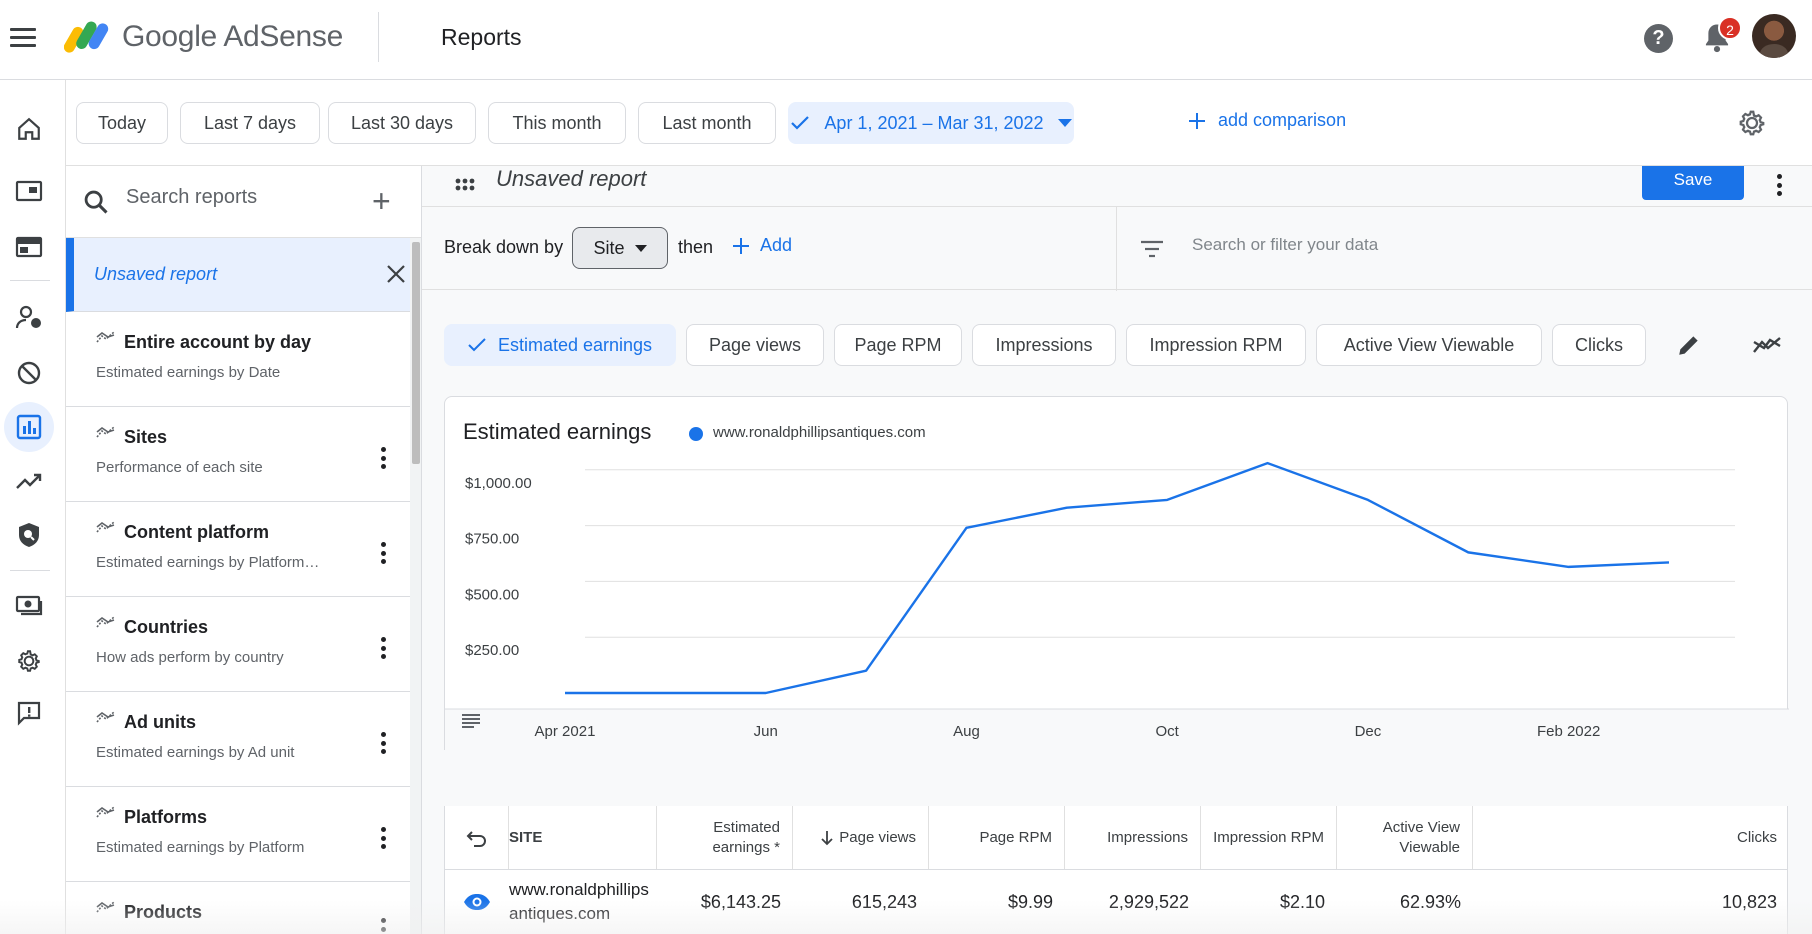 This screenshot has height=934, width=1812. I want to click on metric-chip-label: Impression RPM, so click(1216, 344).